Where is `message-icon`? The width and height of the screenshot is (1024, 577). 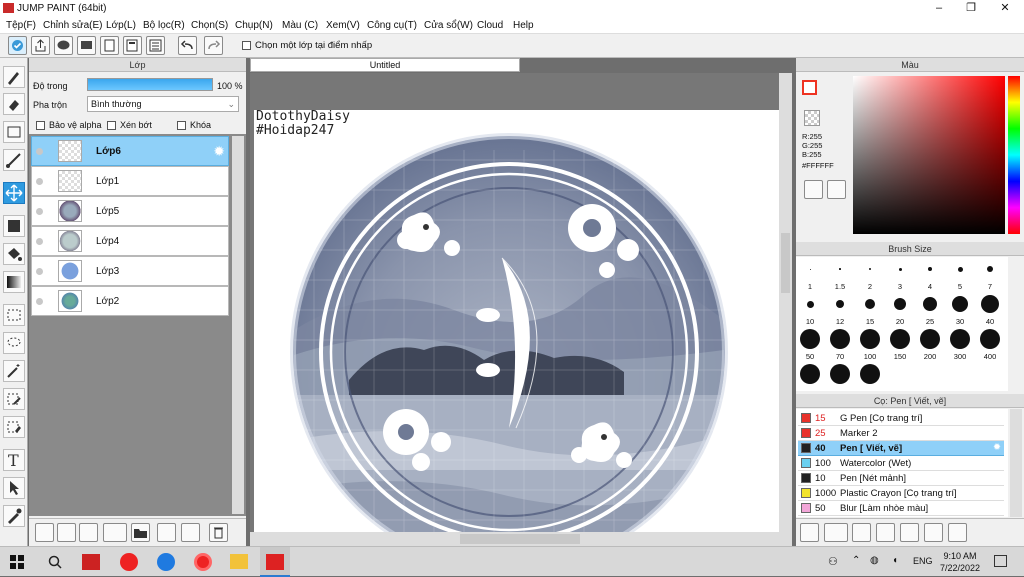
message-icon is located at coordinates (86, 45).